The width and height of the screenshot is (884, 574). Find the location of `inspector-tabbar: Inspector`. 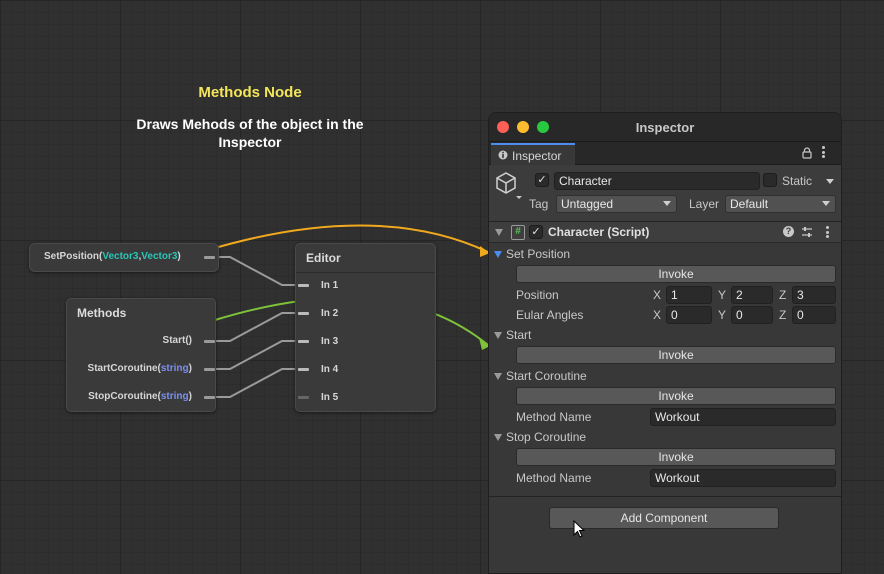

inspector-tabbar: Inspector is located at coordinates (665, 153).